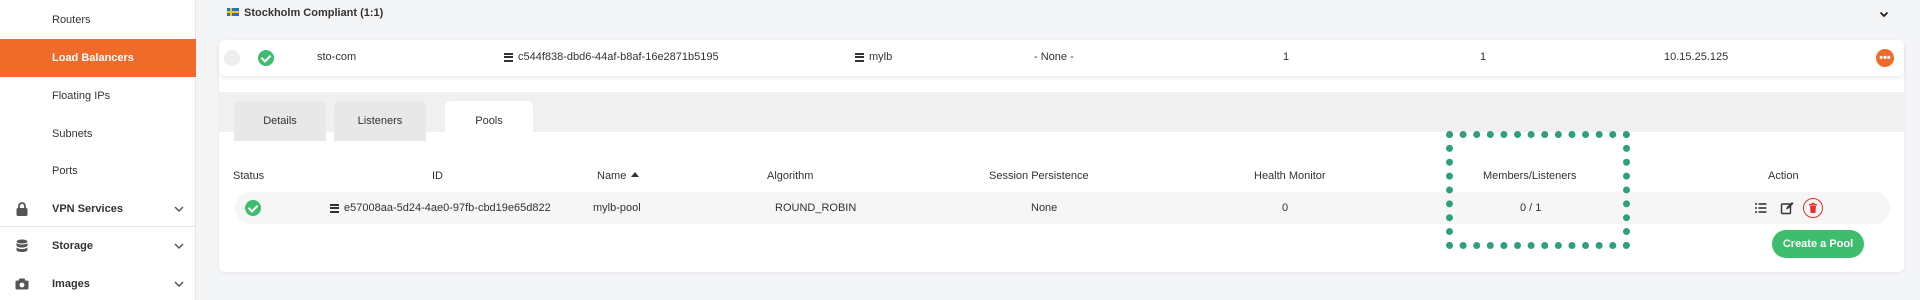  Describe the element at coordinates (816, 208) in the screenshot. I see `pool-algorithm: ROUND_ROBIN` at that location.